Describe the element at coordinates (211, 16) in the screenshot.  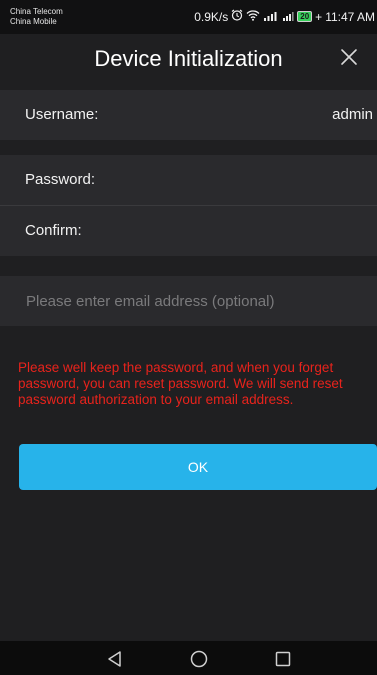
I see `network-speed: 0.9K/s` at that location.